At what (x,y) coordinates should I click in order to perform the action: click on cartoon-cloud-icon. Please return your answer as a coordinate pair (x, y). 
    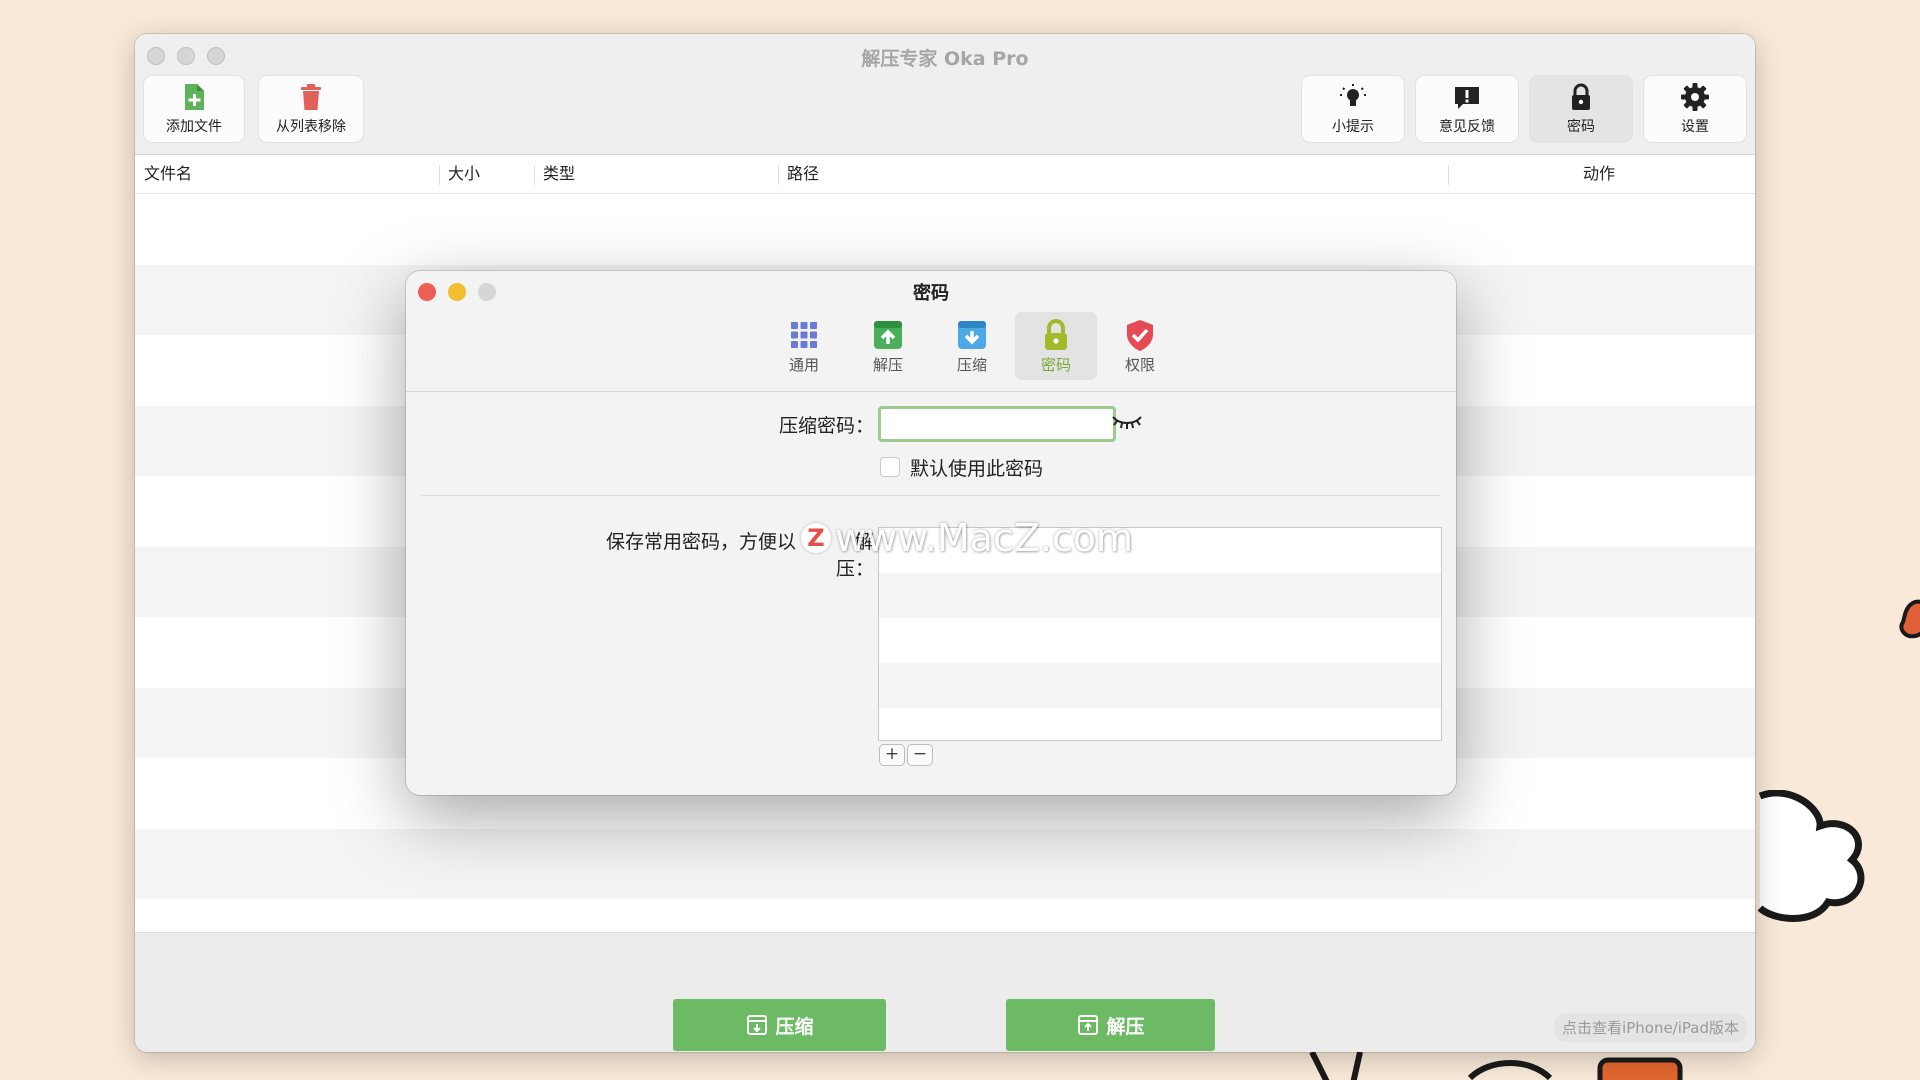
    Looking at the image, I should click on (1811, 856).